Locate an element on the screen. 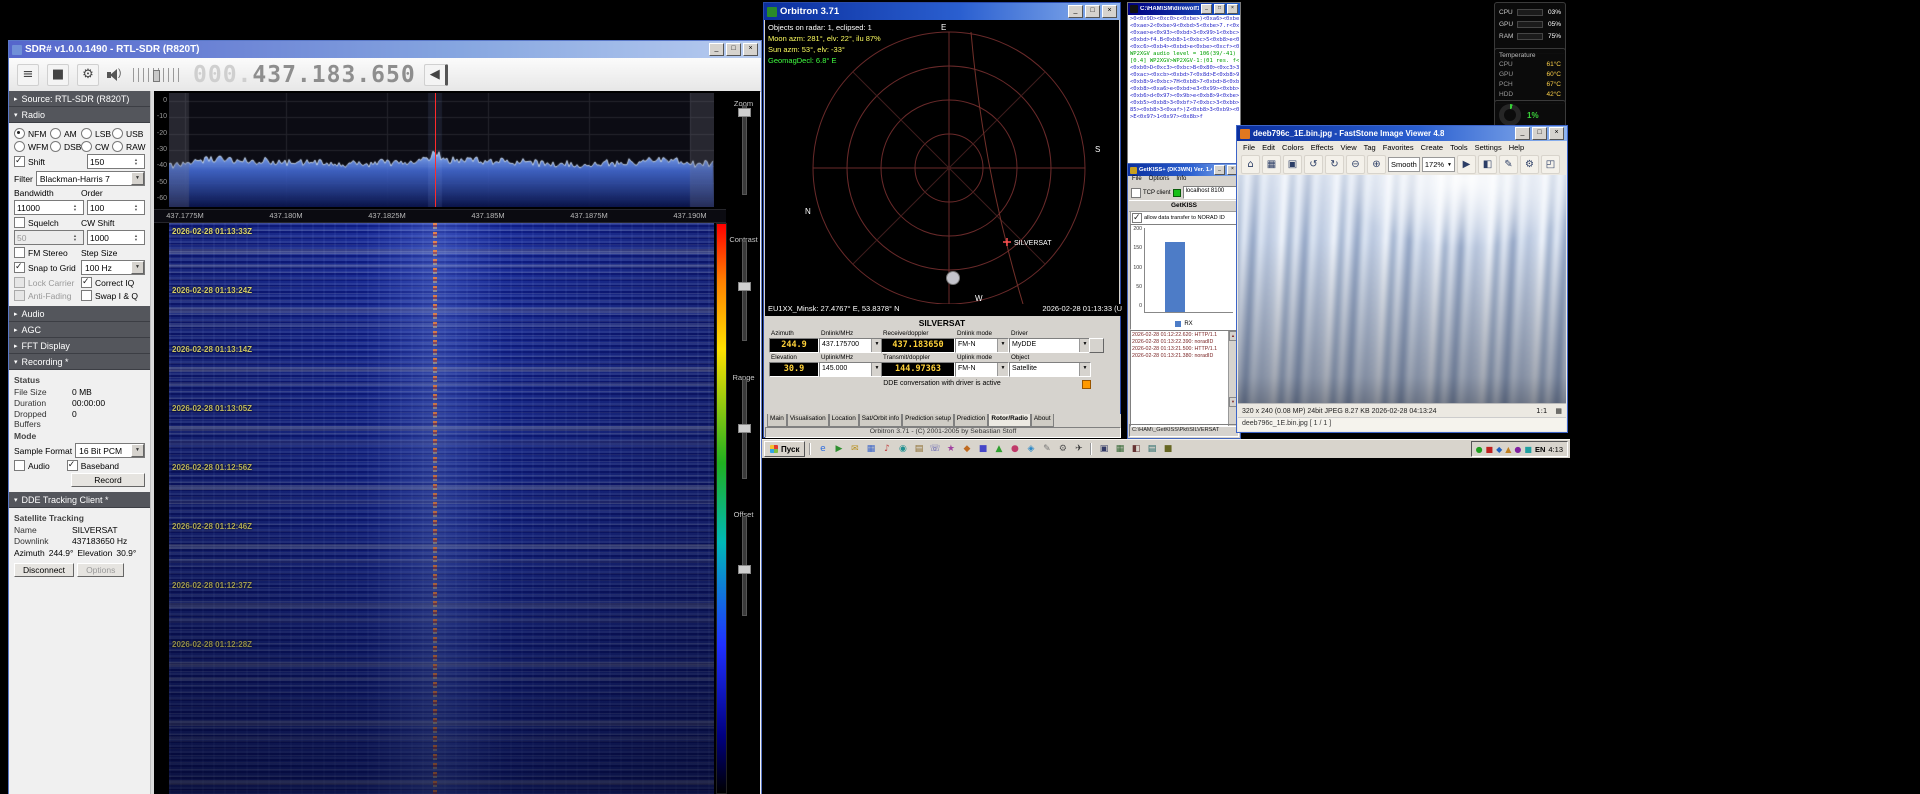 The height and width of the screenshot is (794, 1920). zoom-in-icon: ⊕ is located at coordinates (1376, 164).